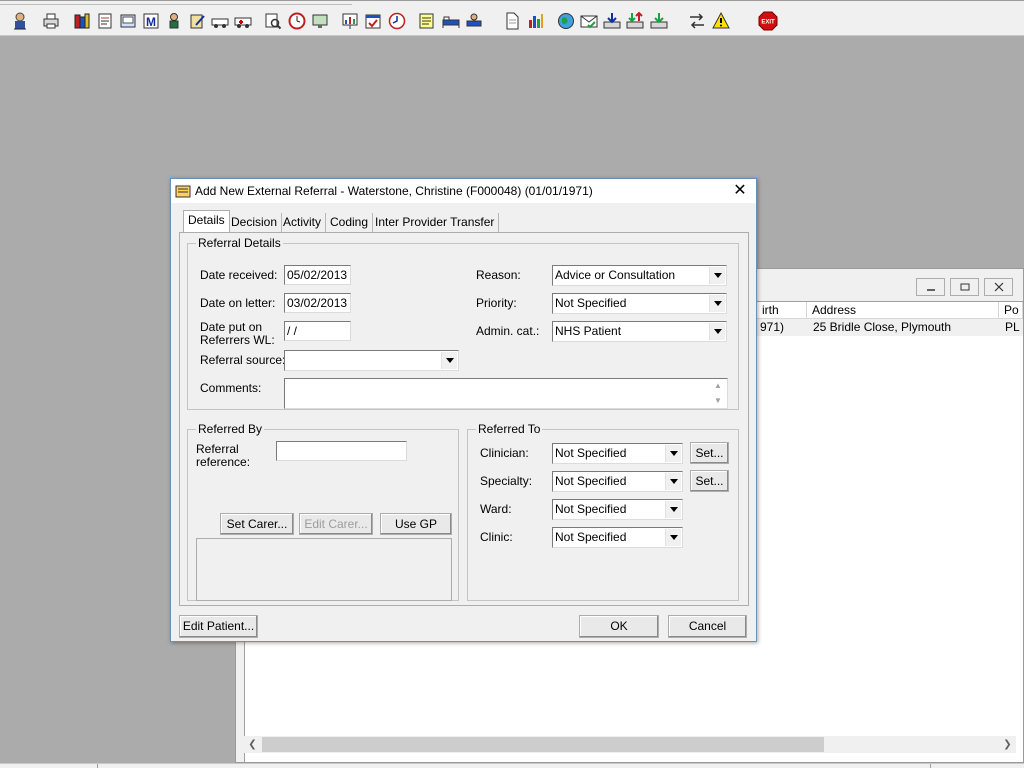 This screenshot has width=1024, height=768. I want to click on referral-reference-label-2: reference:, so click(223, 462).